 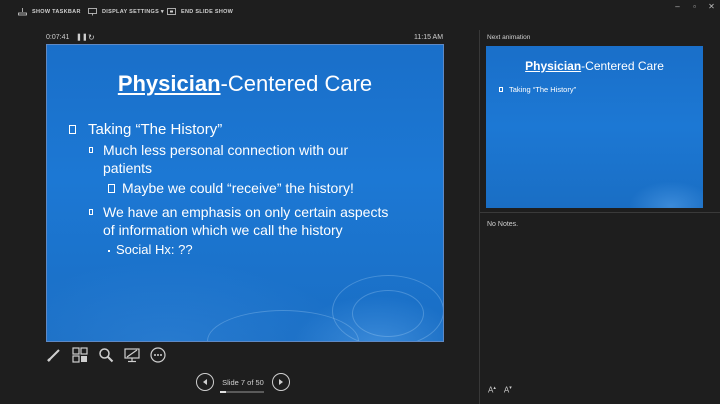 I want to click on black-screen-icon, so click(x=132, y=355).